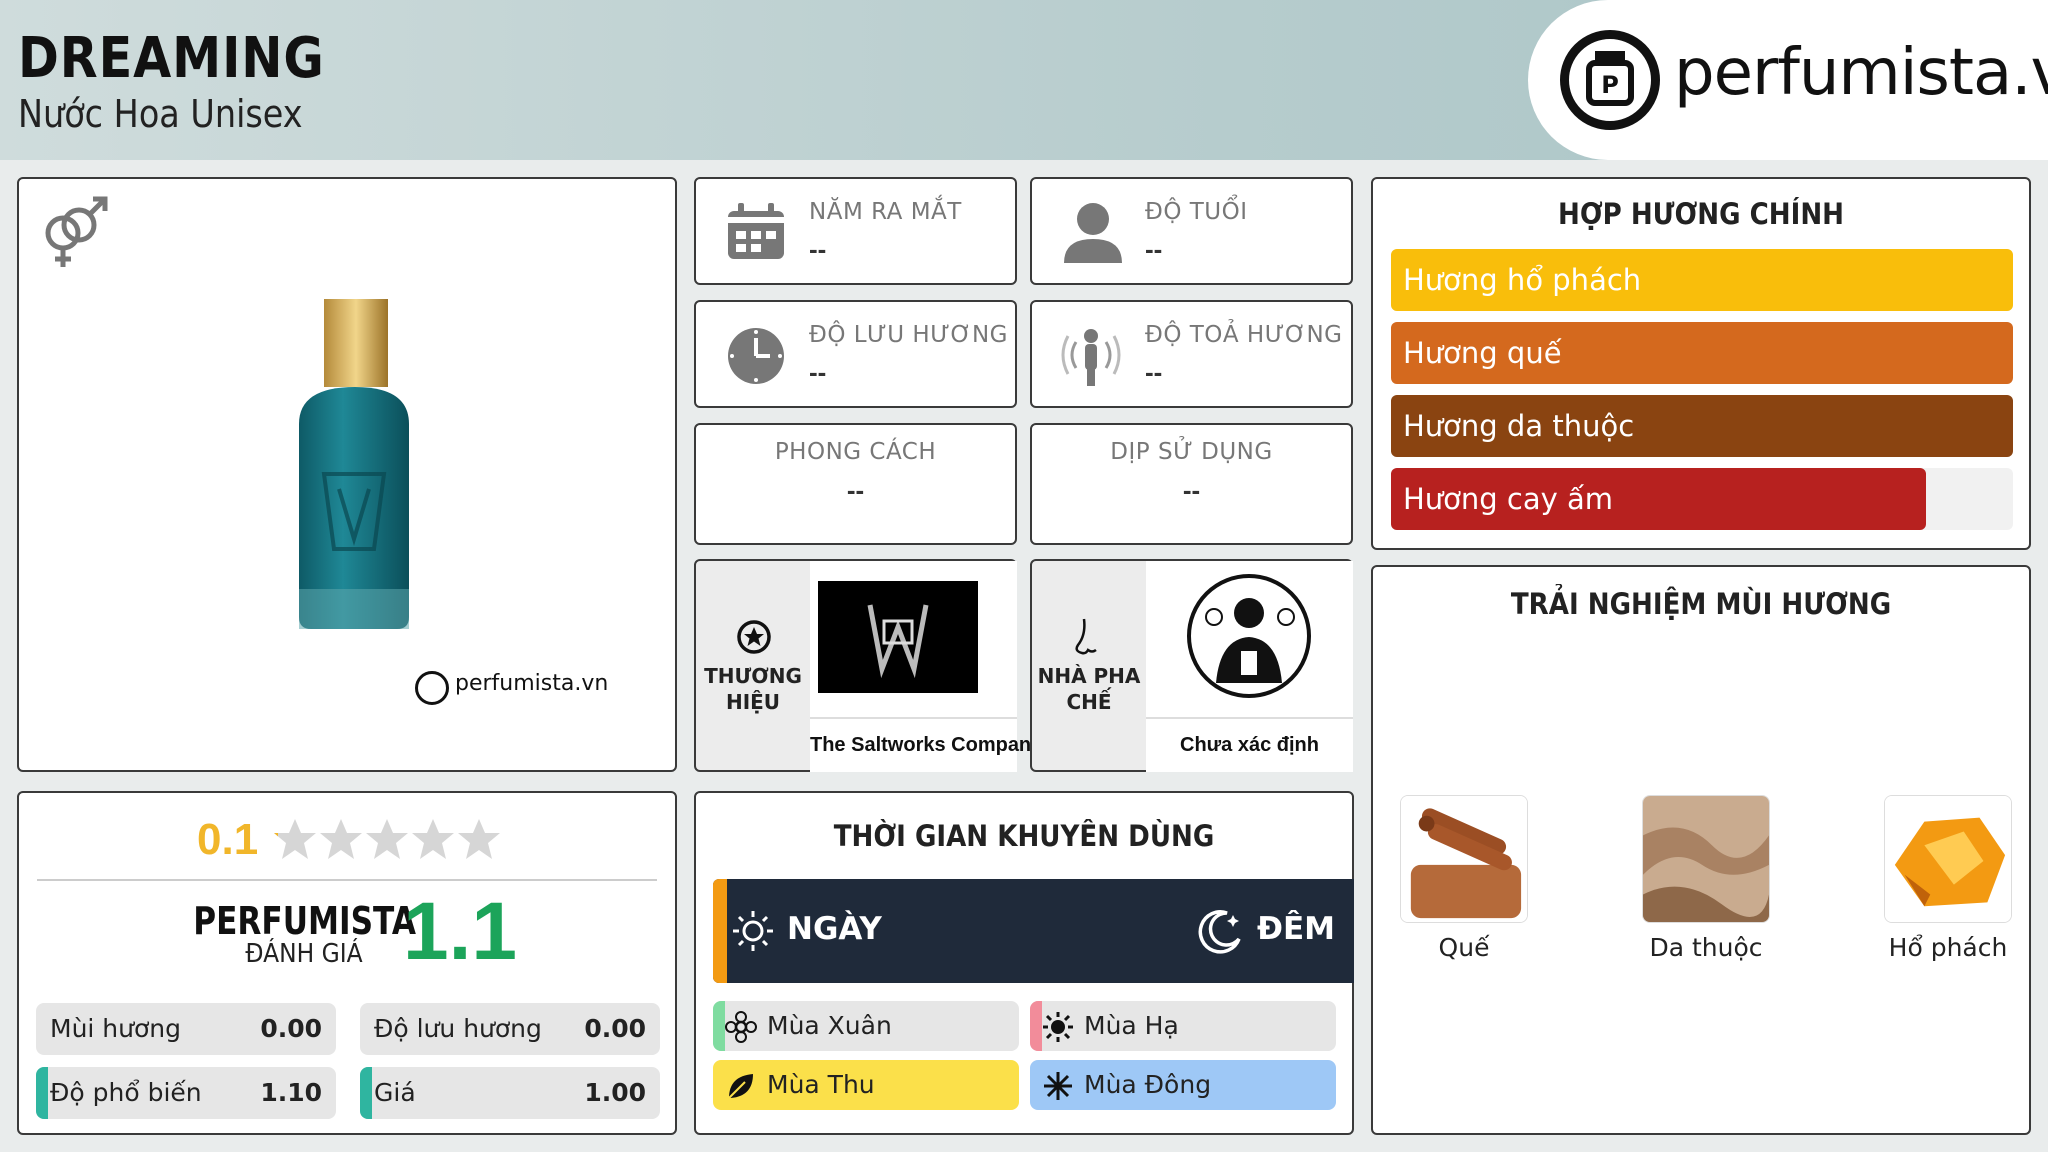  Describe the element at coordinates (753, 702) in the screenshot. I see `brand-label-line2: HIỆU` at that location.